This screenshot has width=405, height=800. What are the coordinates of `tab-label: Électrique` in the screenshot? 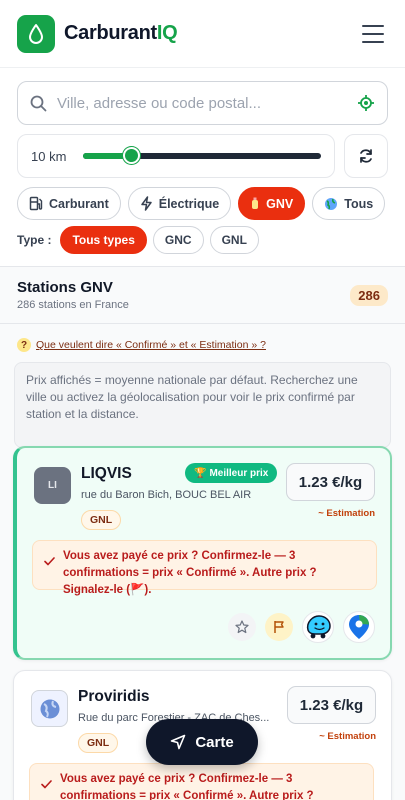 It's located at (189, 203).